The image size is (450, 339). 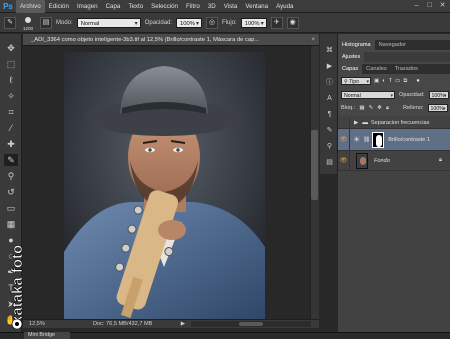 What do you see at coordinates (284, 6) in the screenshot?
I see `menu-ayuda: Ayuda` at bounding box center [284, 6].